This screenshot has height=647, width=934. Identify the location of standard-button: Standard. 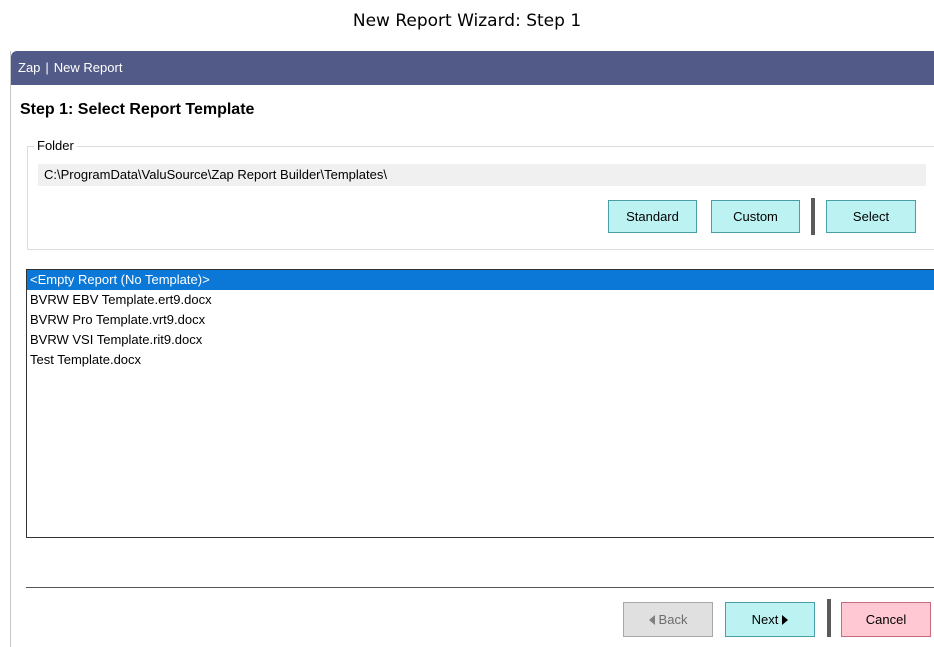
(652, 216).